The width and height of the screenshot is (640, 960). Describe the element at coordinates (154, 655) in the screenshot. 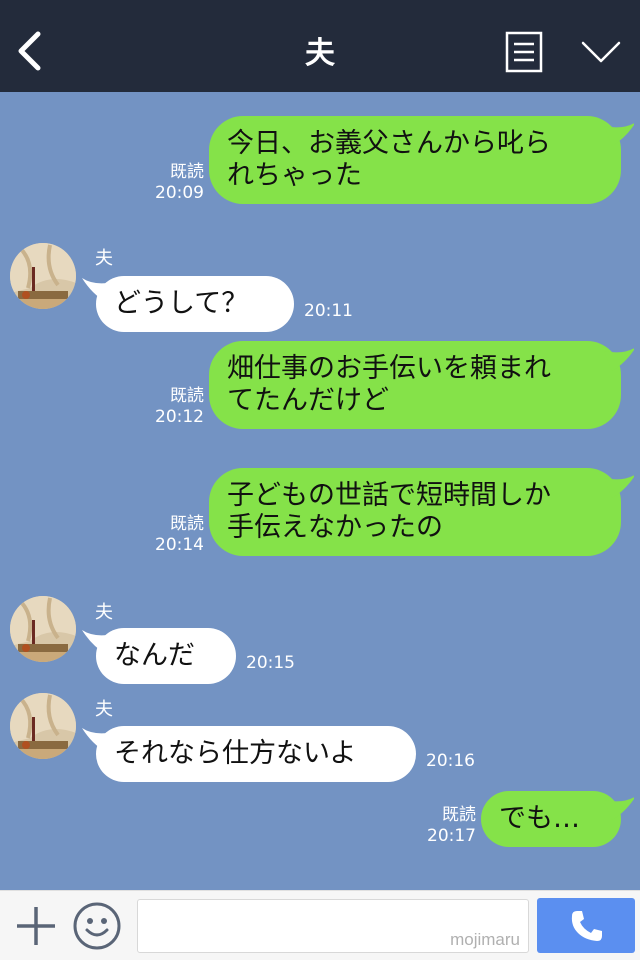

I see `message-line: なんだ` at that location.